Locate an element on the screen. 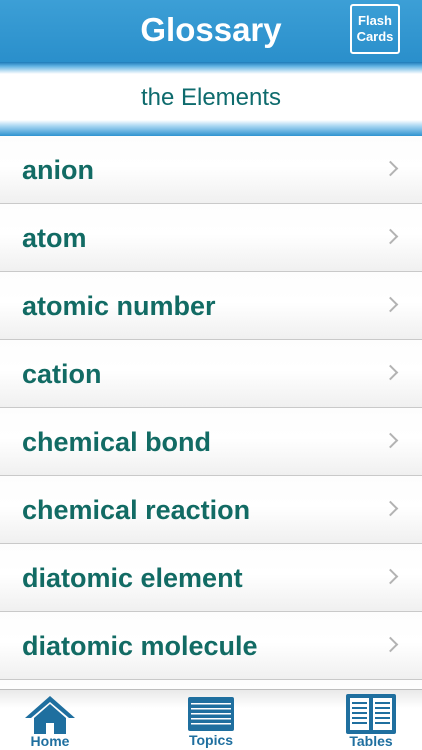  tab-home: Home is located at coordinates (50, 720).